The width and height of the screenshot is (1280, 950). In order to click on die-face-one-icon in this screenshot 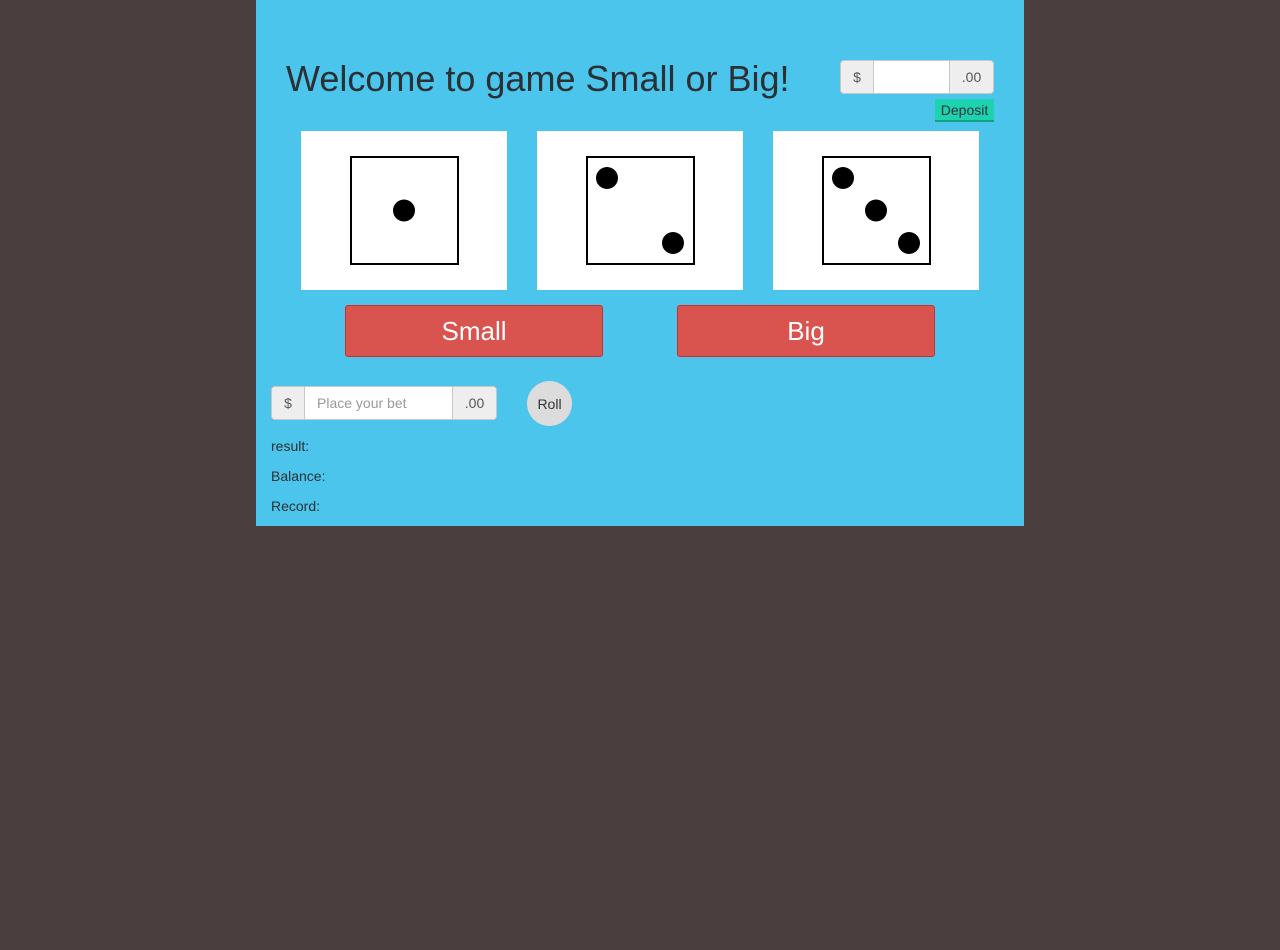, I will do `click(404, 210)`.